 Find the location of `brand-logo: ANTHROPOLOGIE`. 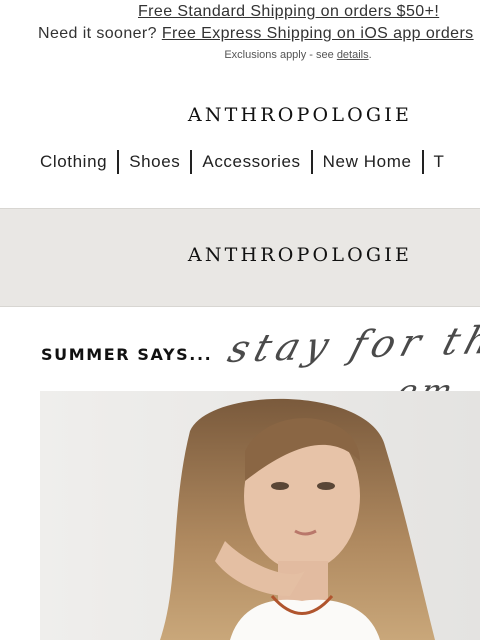

brand-logo: ANTHROPOLOGIE is located at coordinates (240, 115).